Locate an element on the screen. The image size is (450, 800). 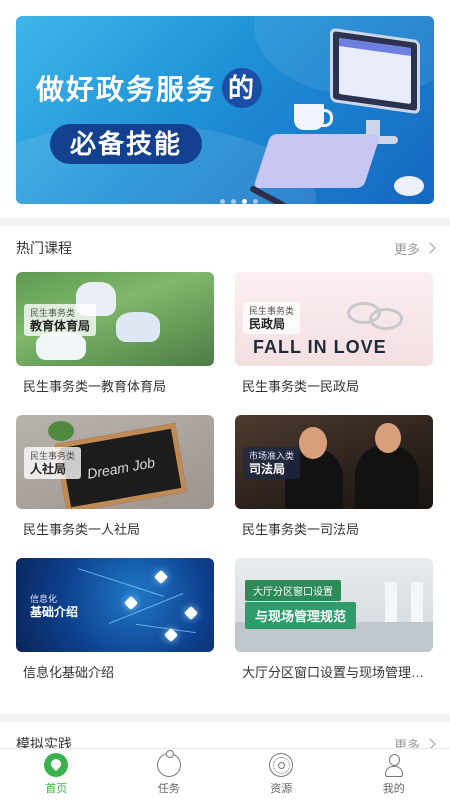
tab-label: 我的 is located at coordinates (393, 789).